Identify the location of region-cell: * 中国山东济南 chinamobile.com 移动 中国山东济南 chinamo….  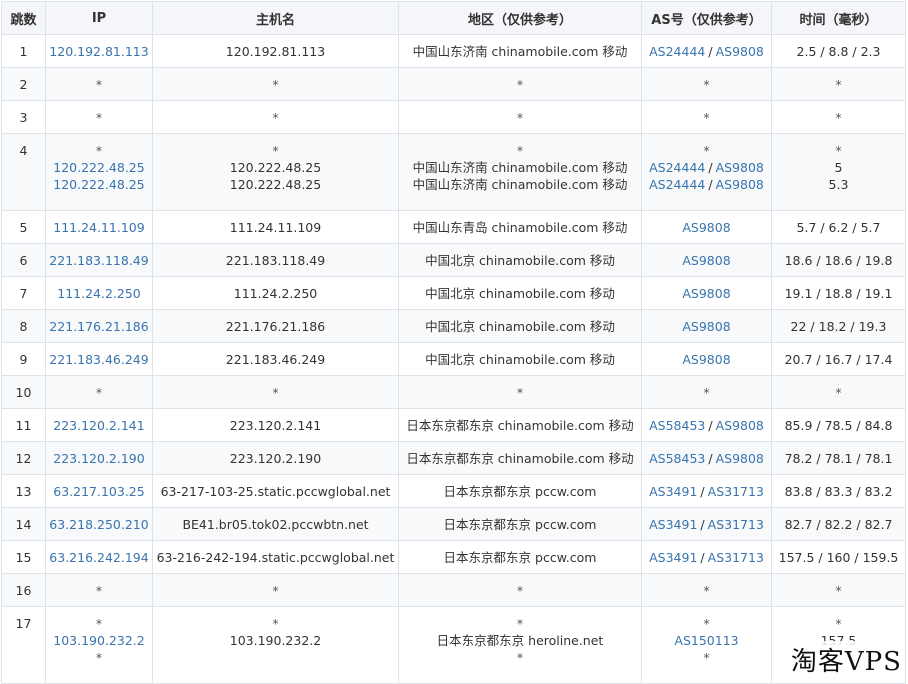
(520, 172).